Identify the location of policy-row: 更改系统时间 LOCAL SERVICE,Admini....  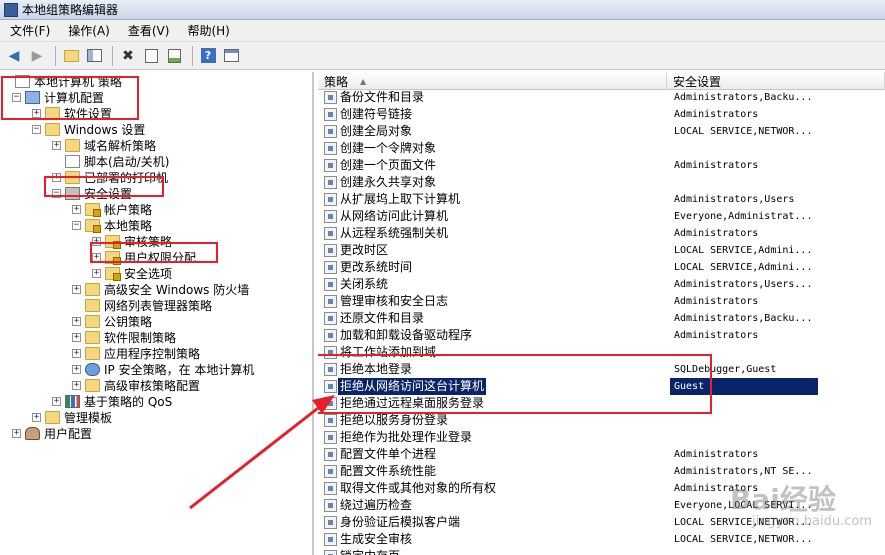
(568, 267).